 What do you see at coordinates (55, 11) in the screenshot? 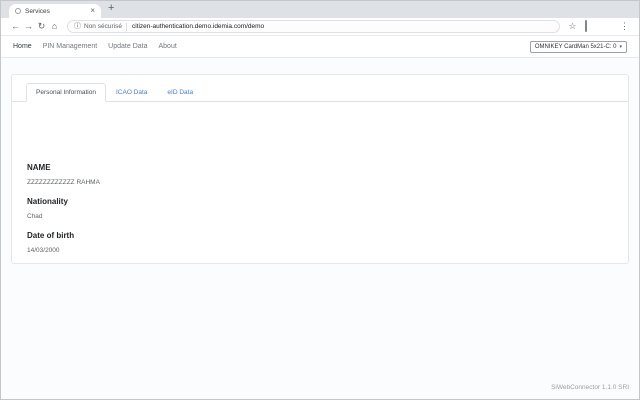
I see `browser-tab: Services ×` at bounding box center [55, 11].